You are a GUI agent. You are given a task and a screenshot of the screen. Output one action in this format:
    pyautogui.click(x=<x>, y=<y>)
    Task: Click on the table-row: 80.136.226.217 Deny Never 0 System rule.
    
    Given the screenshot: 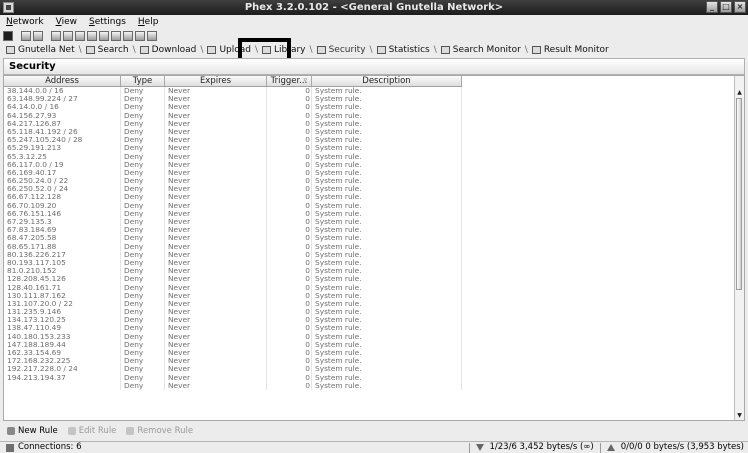 What is the action you would take?
    pyautogui.click(x=233, y=254)
    